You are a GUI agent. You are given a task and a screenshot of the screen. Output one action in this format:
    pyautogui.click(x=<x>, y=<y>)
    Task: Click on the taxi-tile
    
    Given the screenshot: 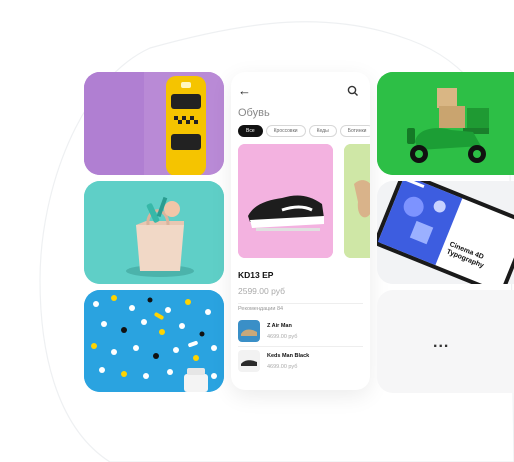 What is the action you would take?
    pyautogui.click(x=154, y=123)
    